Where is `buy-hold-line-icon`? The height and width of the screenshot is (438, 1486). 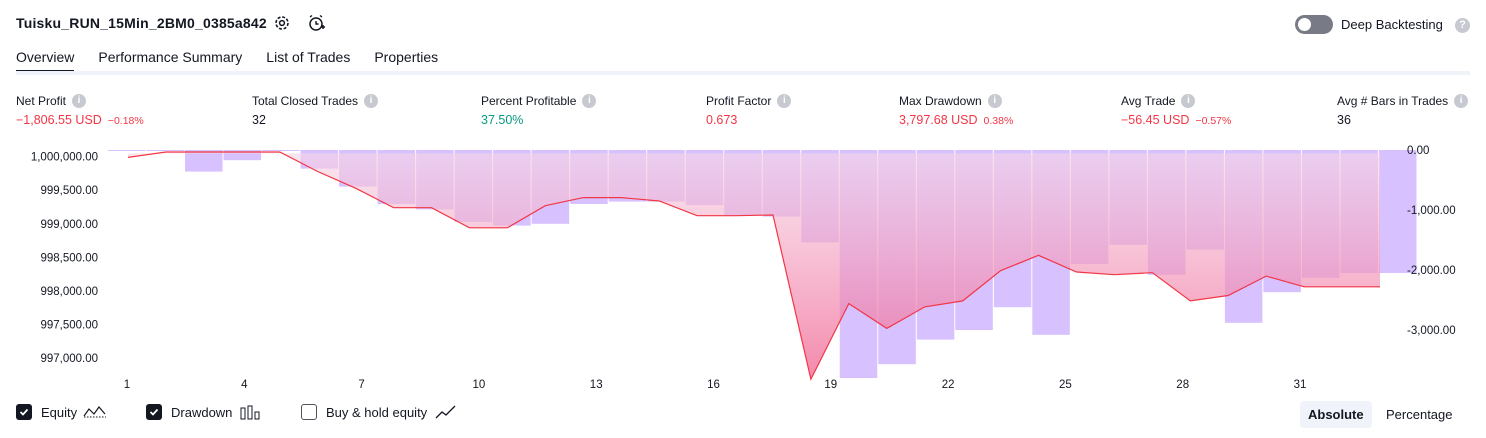 buy-hold-line-icon is located at coordinates (445, 412).